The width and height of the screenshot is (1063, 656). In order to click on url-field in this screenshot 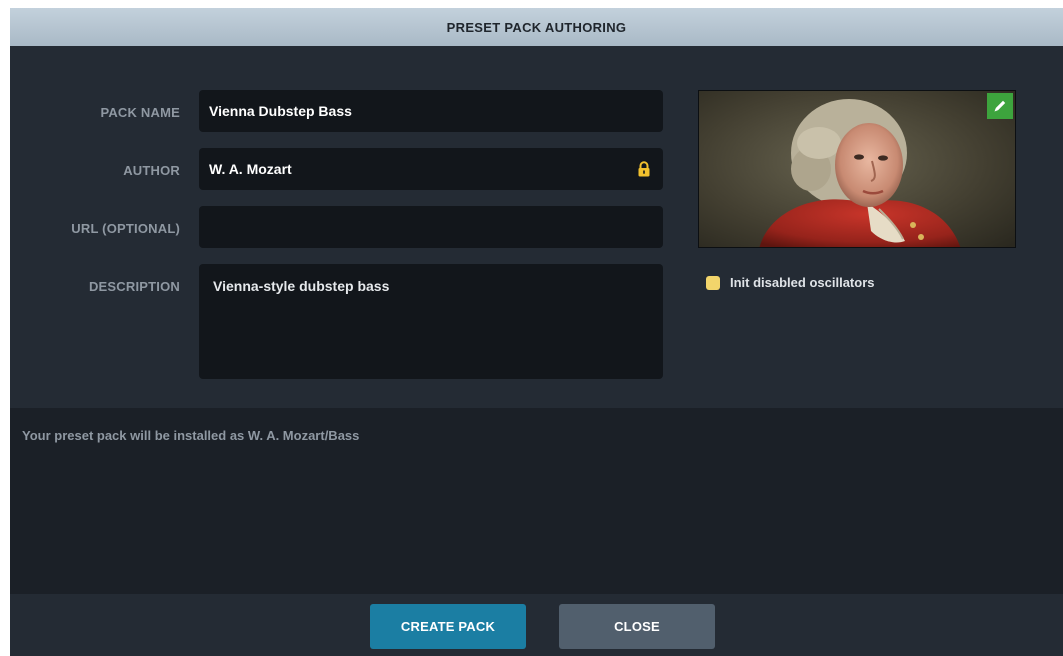, I will do `click(431, 227)`.